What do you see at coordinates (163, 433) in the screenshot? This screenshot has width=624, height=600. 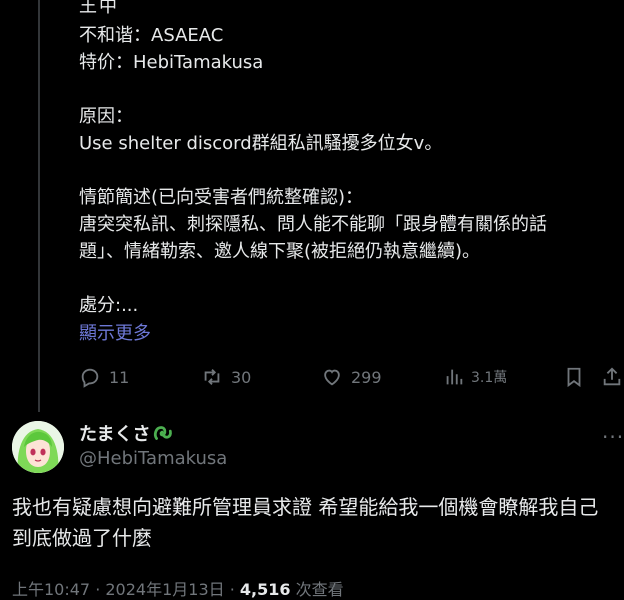 I see `green-snake-emoji` at bounding box center [163, 433].